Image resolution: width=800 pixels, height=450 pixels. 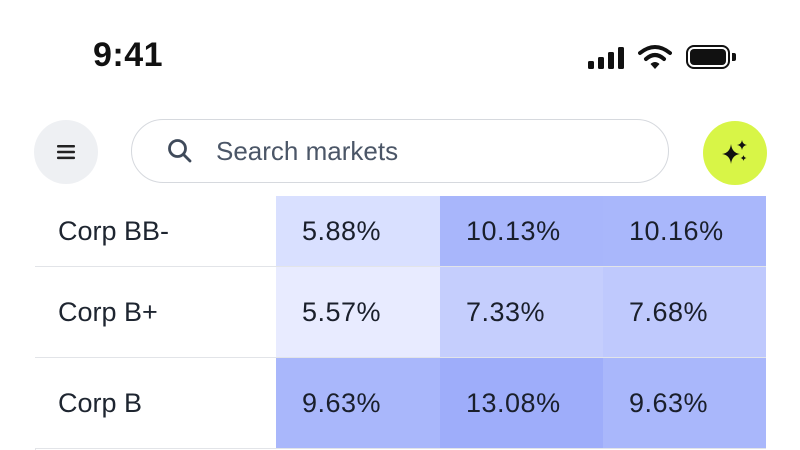 I want to click on hamburger-menu-icon, so click(x=66, y=152).